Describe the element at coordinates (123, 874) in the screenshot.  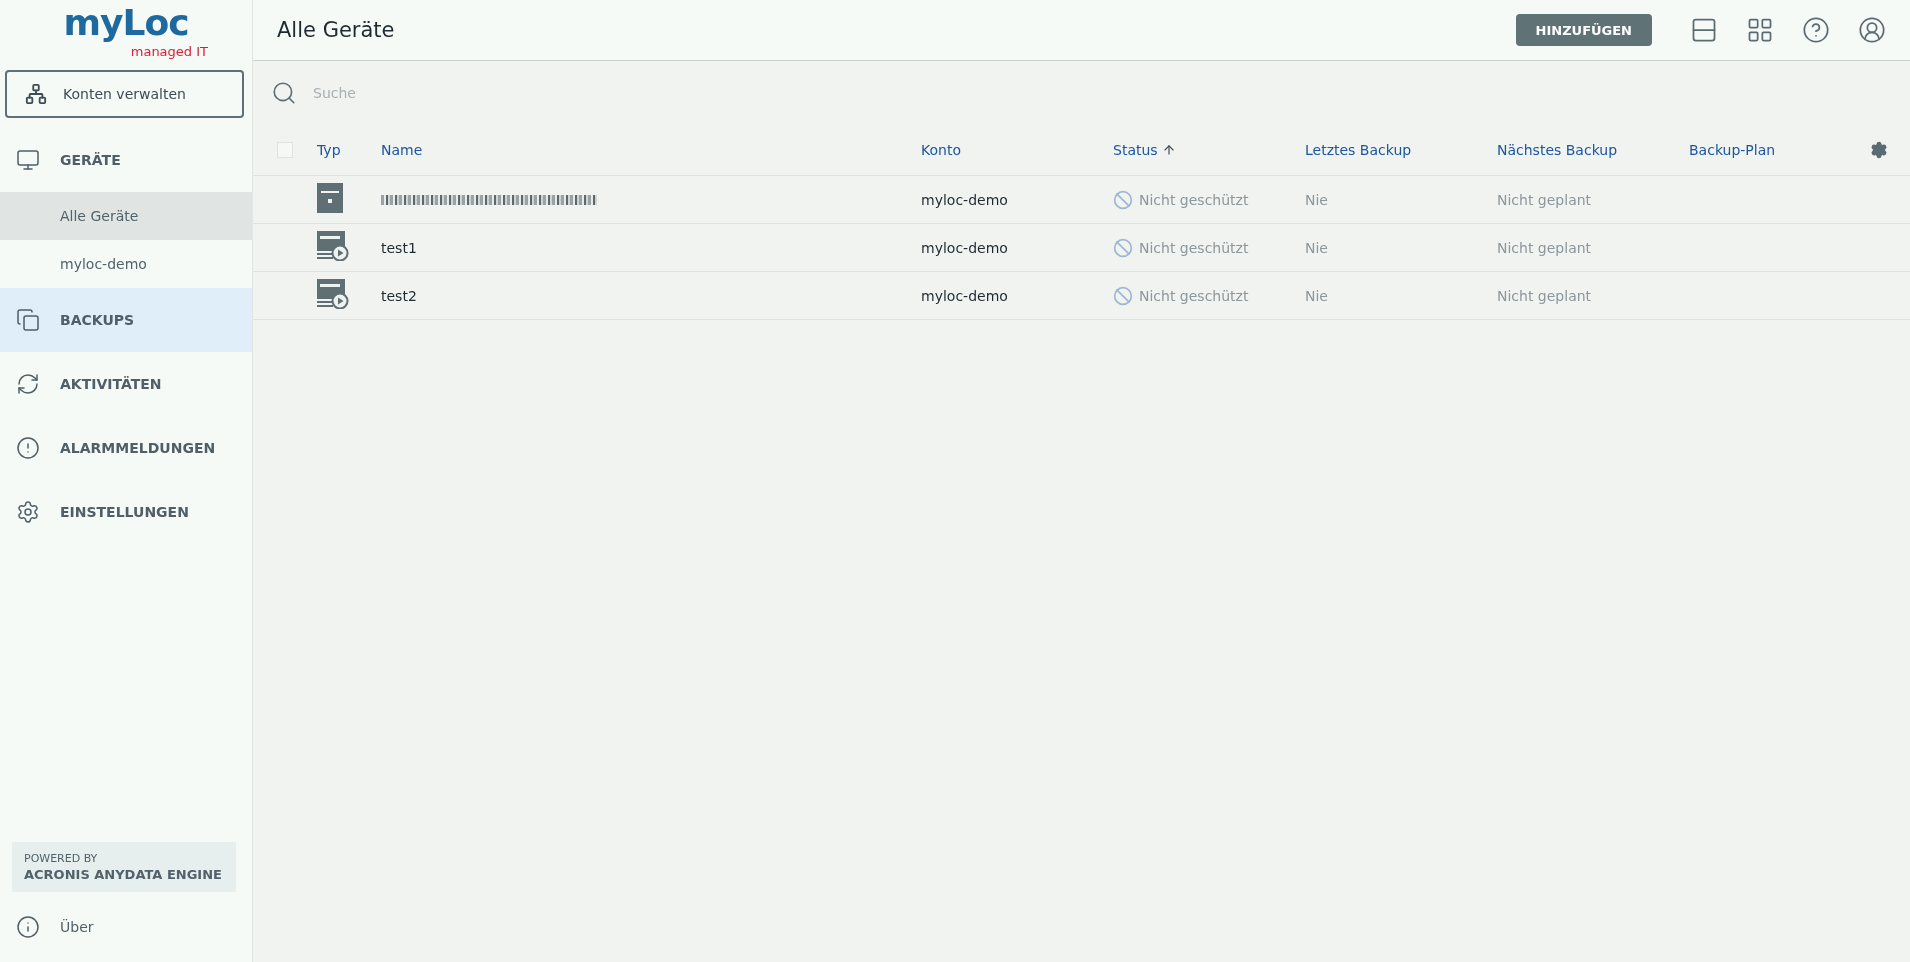
I see `engine-name: ACRONIS ANYDATA ENGINE` at that location.